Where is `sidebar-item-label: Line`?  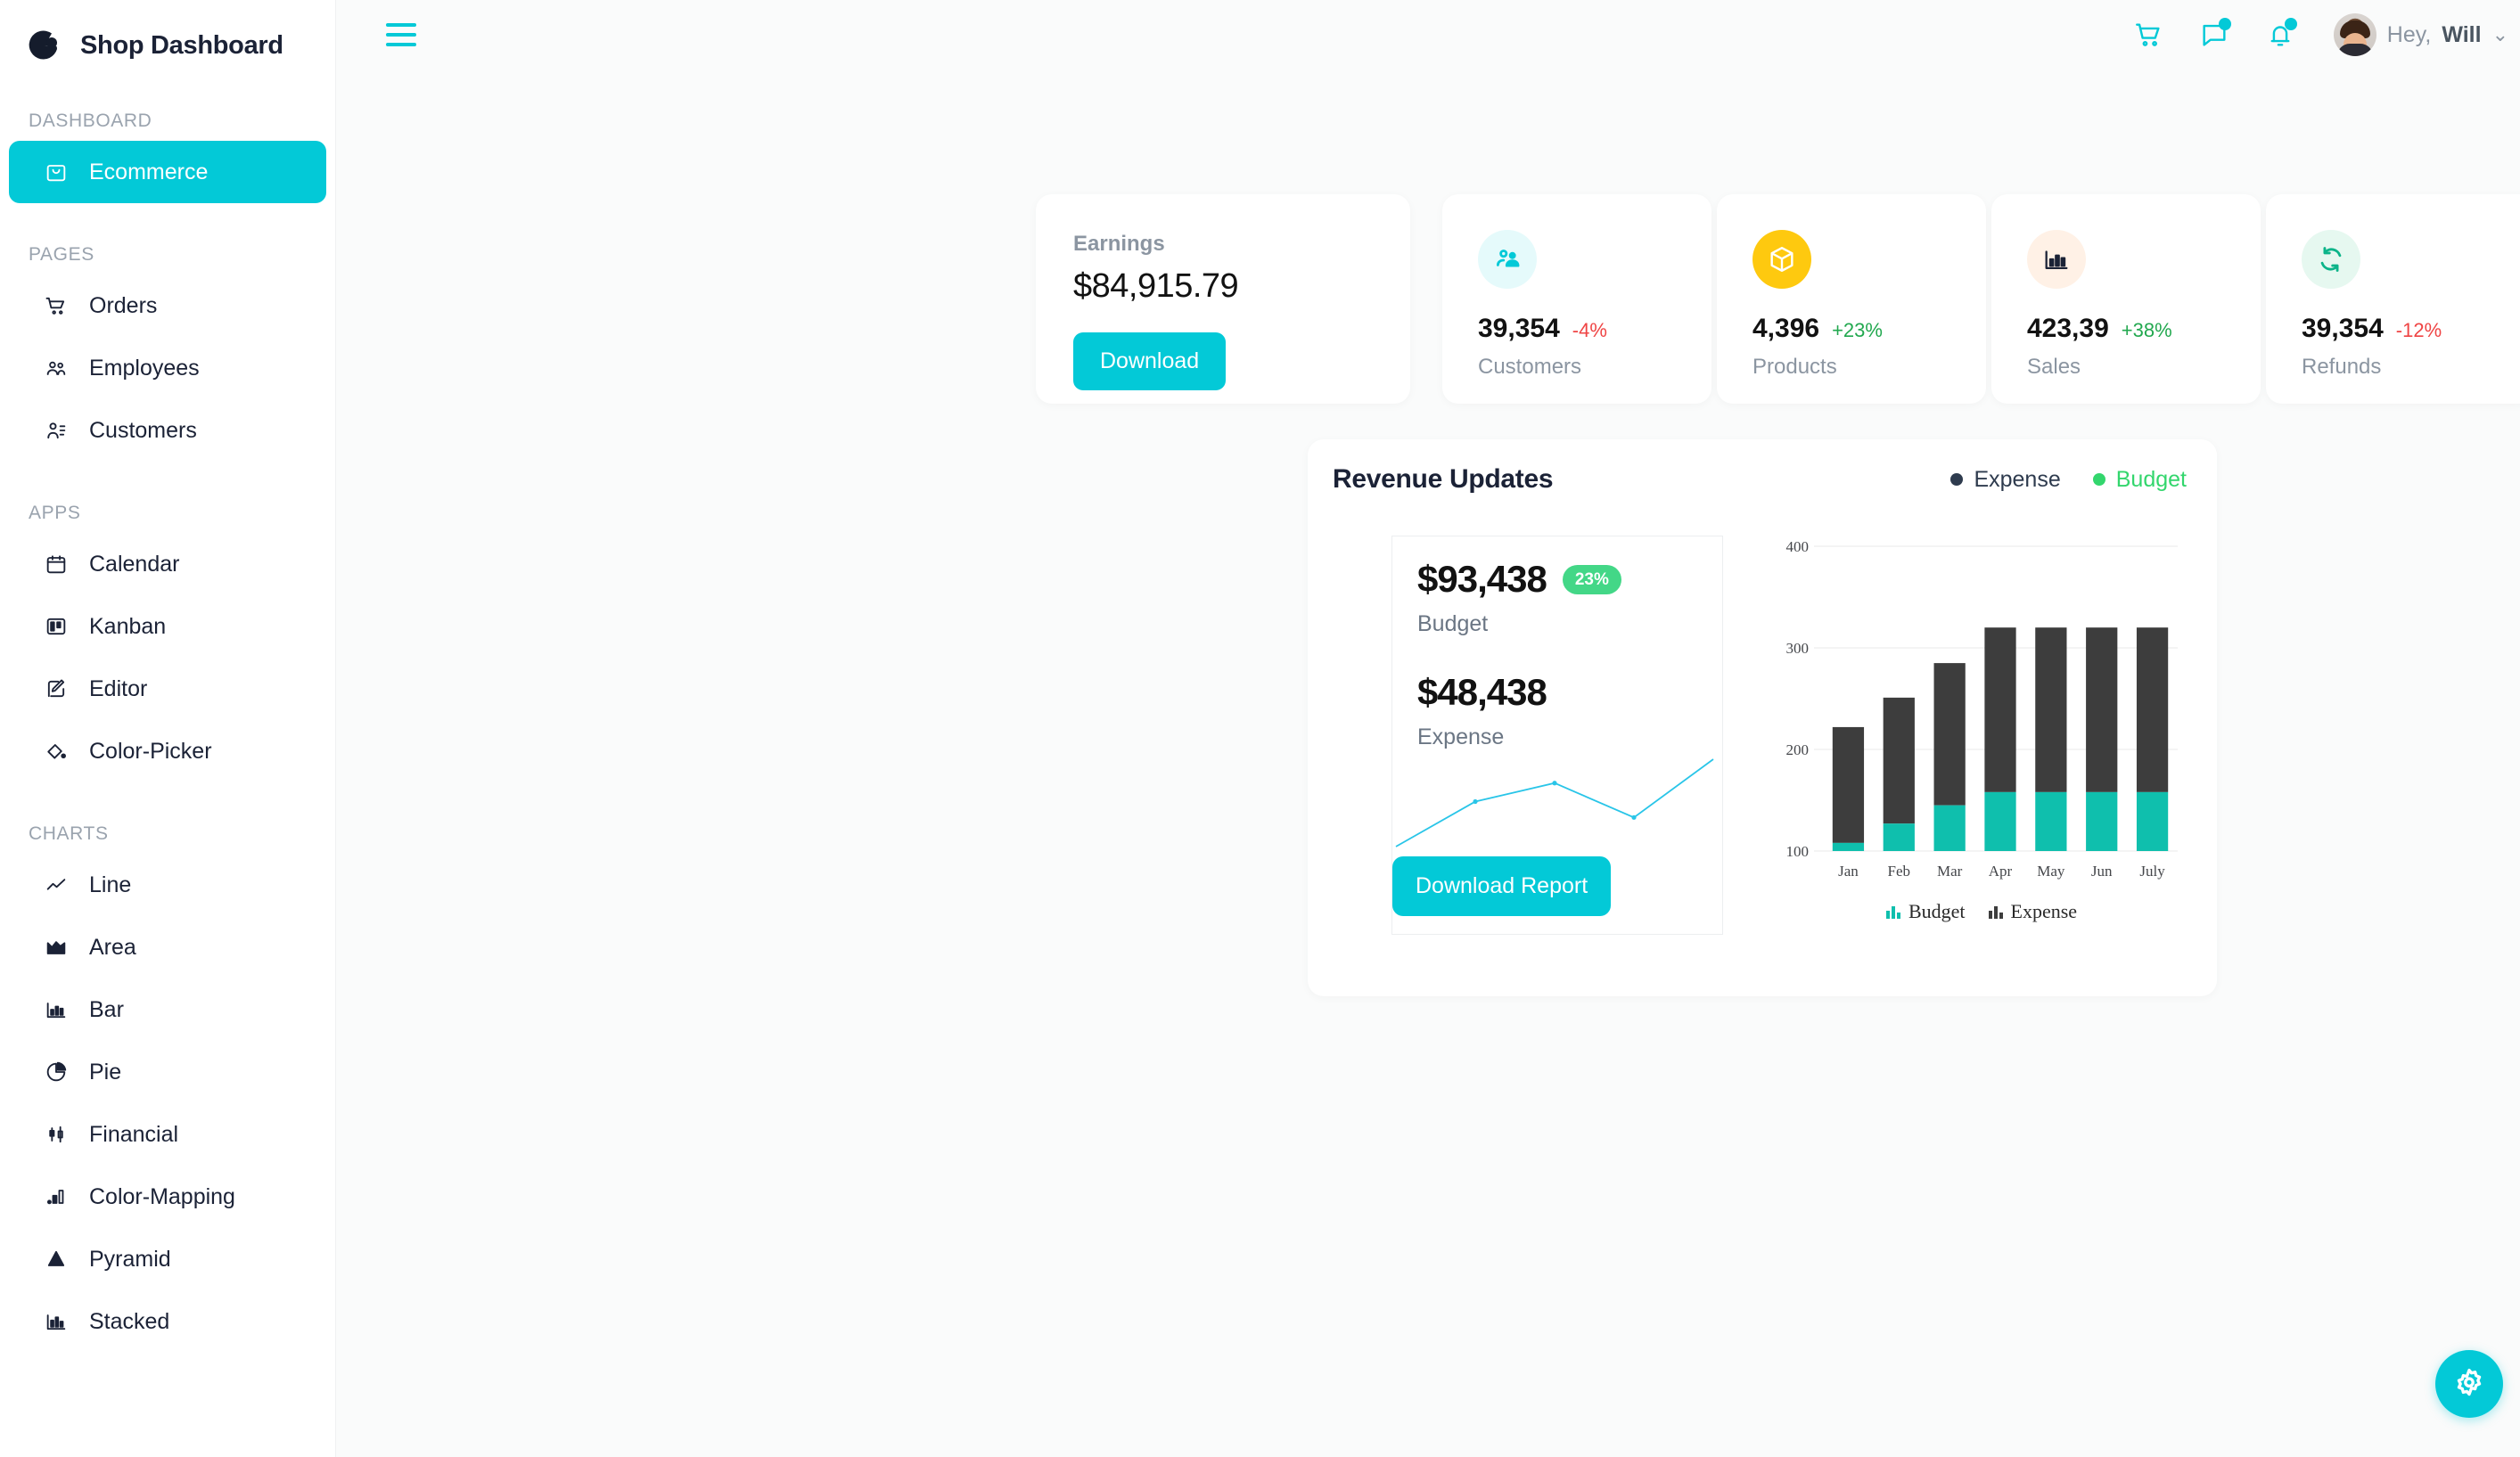
sidebar-item-label: Line is located at coordinates (110, 884).